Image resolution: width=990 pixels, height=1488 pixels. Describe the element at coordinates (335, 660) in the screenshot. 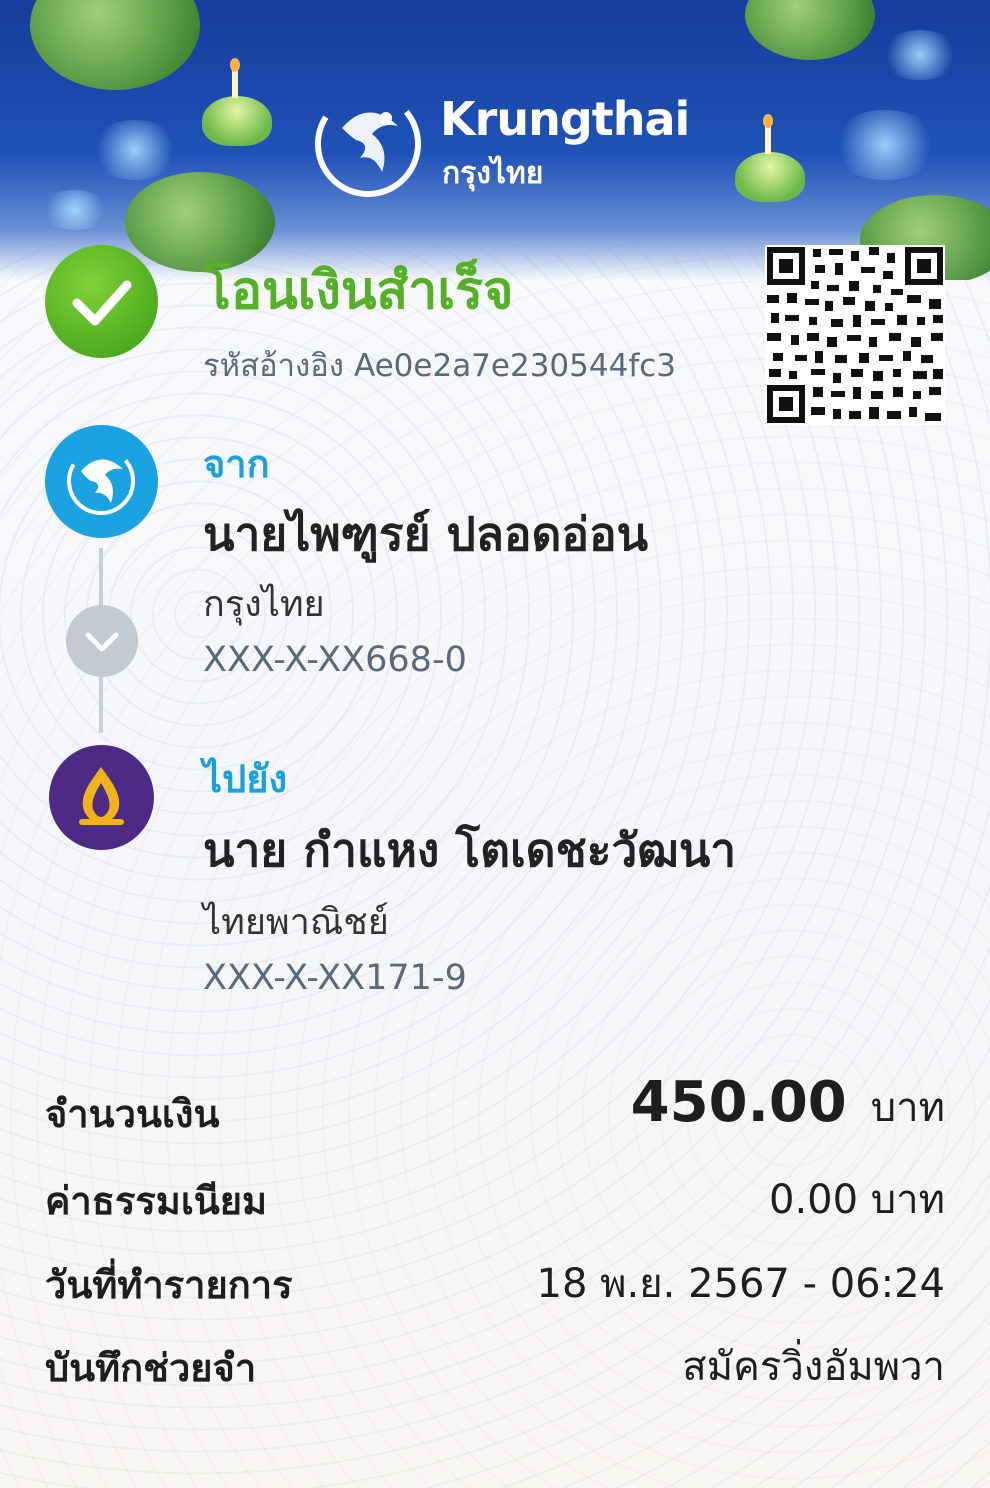

I see `sender-account: XXX-X-XX668-0` at that location.